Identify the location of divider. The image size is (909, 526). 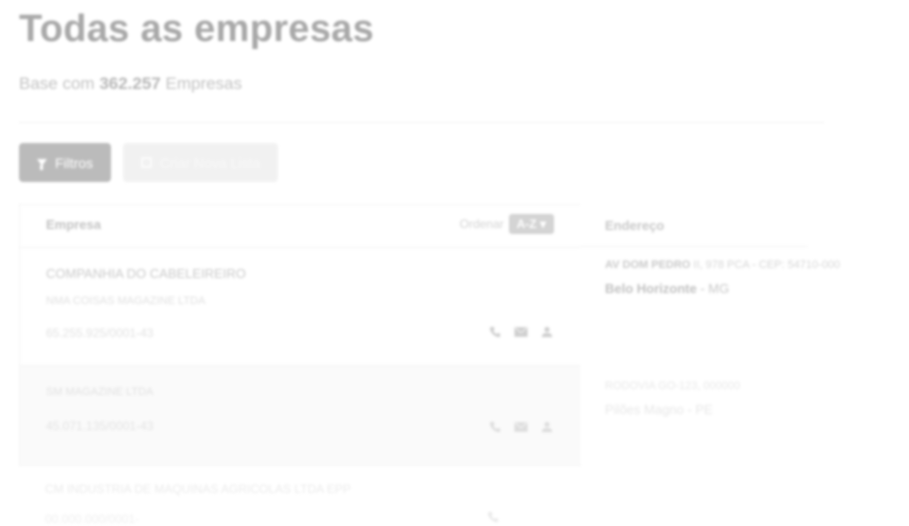
(421, 122).